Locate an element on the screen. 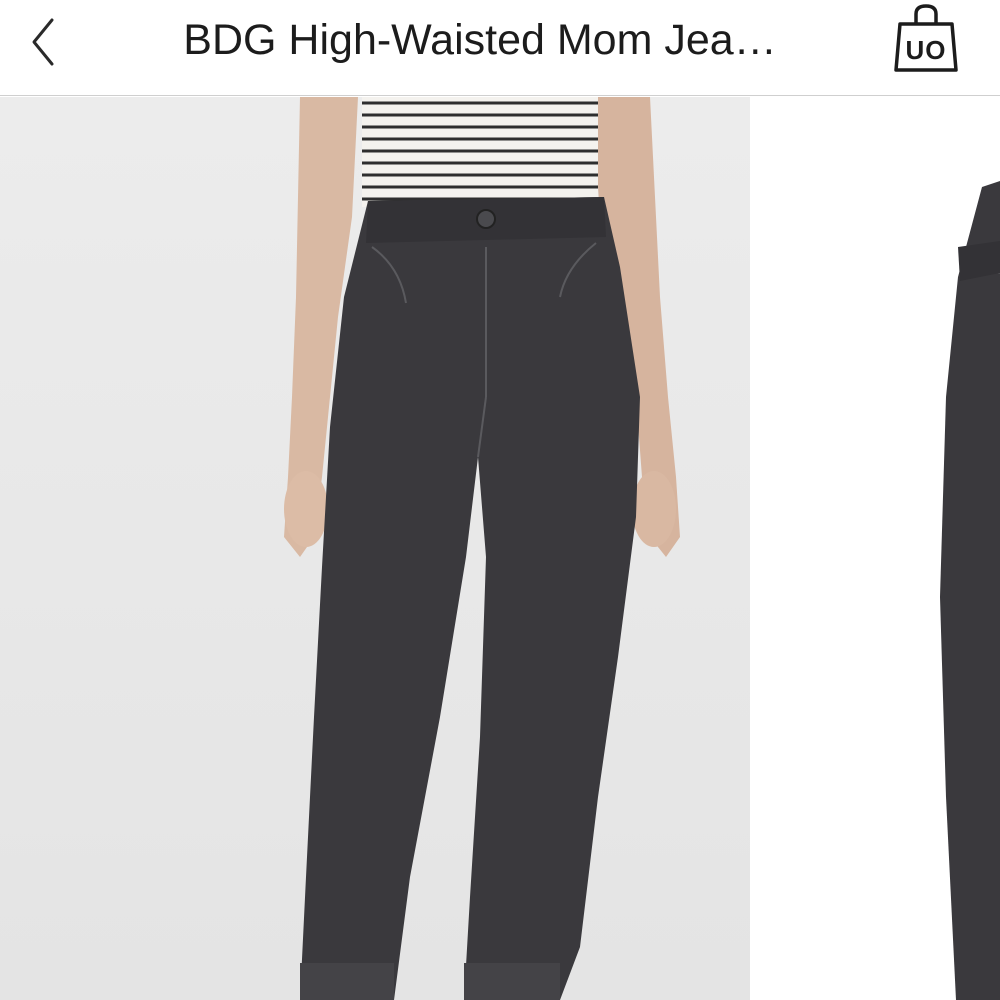 This screenshot has height=1000, width=1000. shopping-bag-button: UO is located at coordinates (926, 42).